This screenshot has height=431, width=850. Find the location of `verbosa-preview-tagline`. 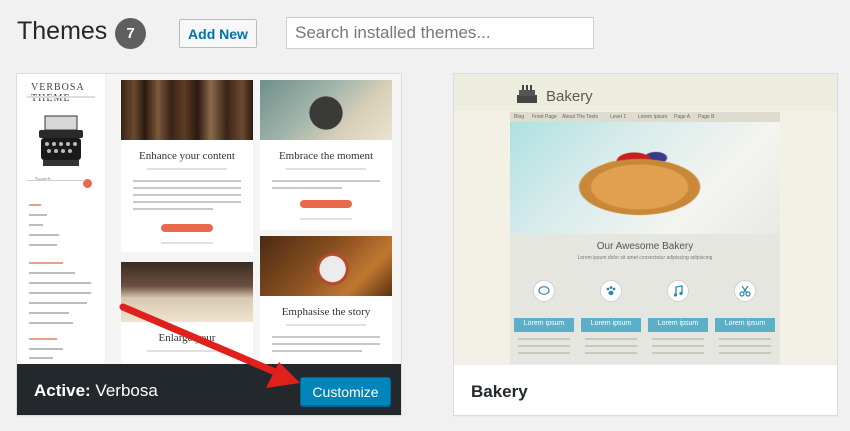

verbosa-preview-tagline is located at coordinates (61, 97).